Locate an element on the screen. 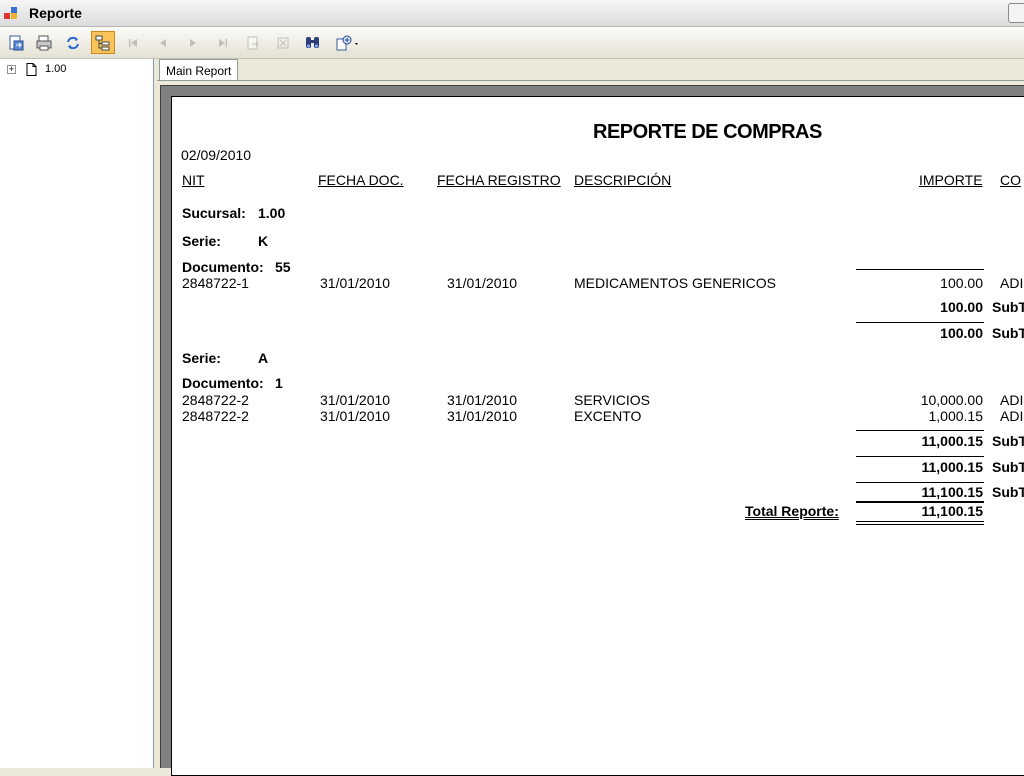 The width and height of the screenshot is (1024, 776). sucursal-value: 1.00 is located at coordinates (272, 213).